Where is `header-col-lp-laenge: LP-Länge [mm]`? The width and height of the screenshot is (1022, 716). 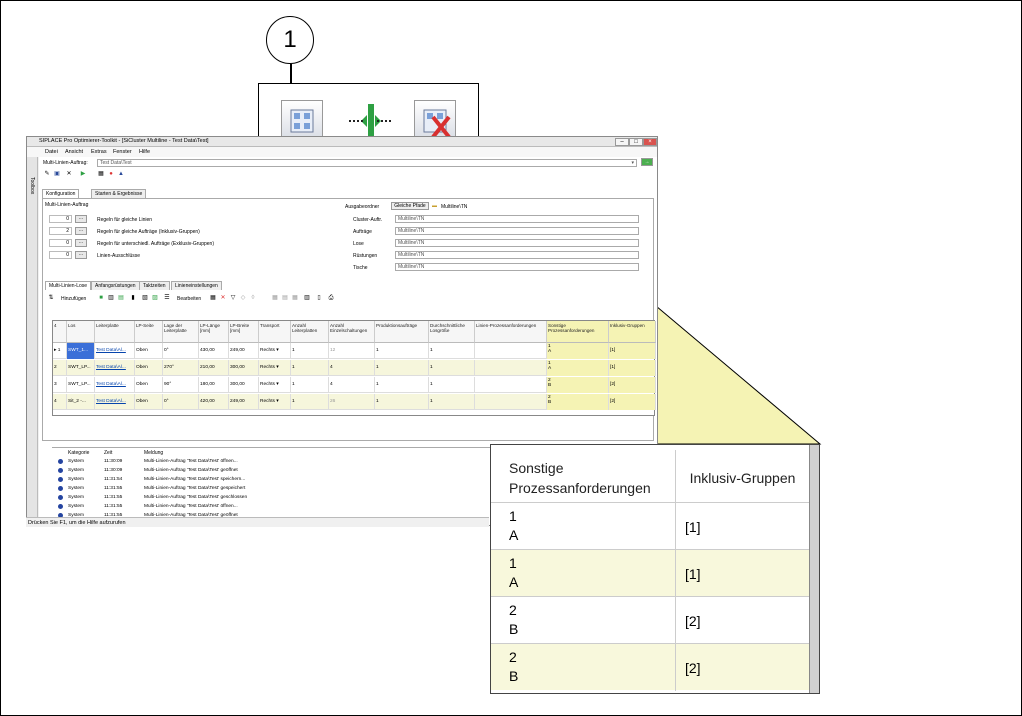
header-col-lp-laenge: LP-Länge [mm] is located at coordinates (214, 332).